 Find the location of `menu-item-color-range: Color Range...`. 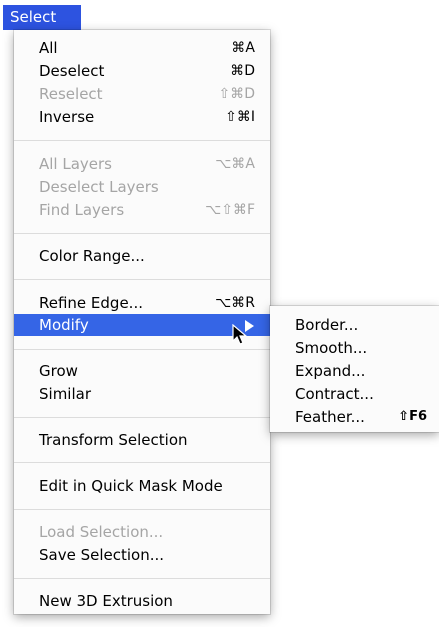

menu-item-color-range: Color Range... is located at coordinates (142, 256).